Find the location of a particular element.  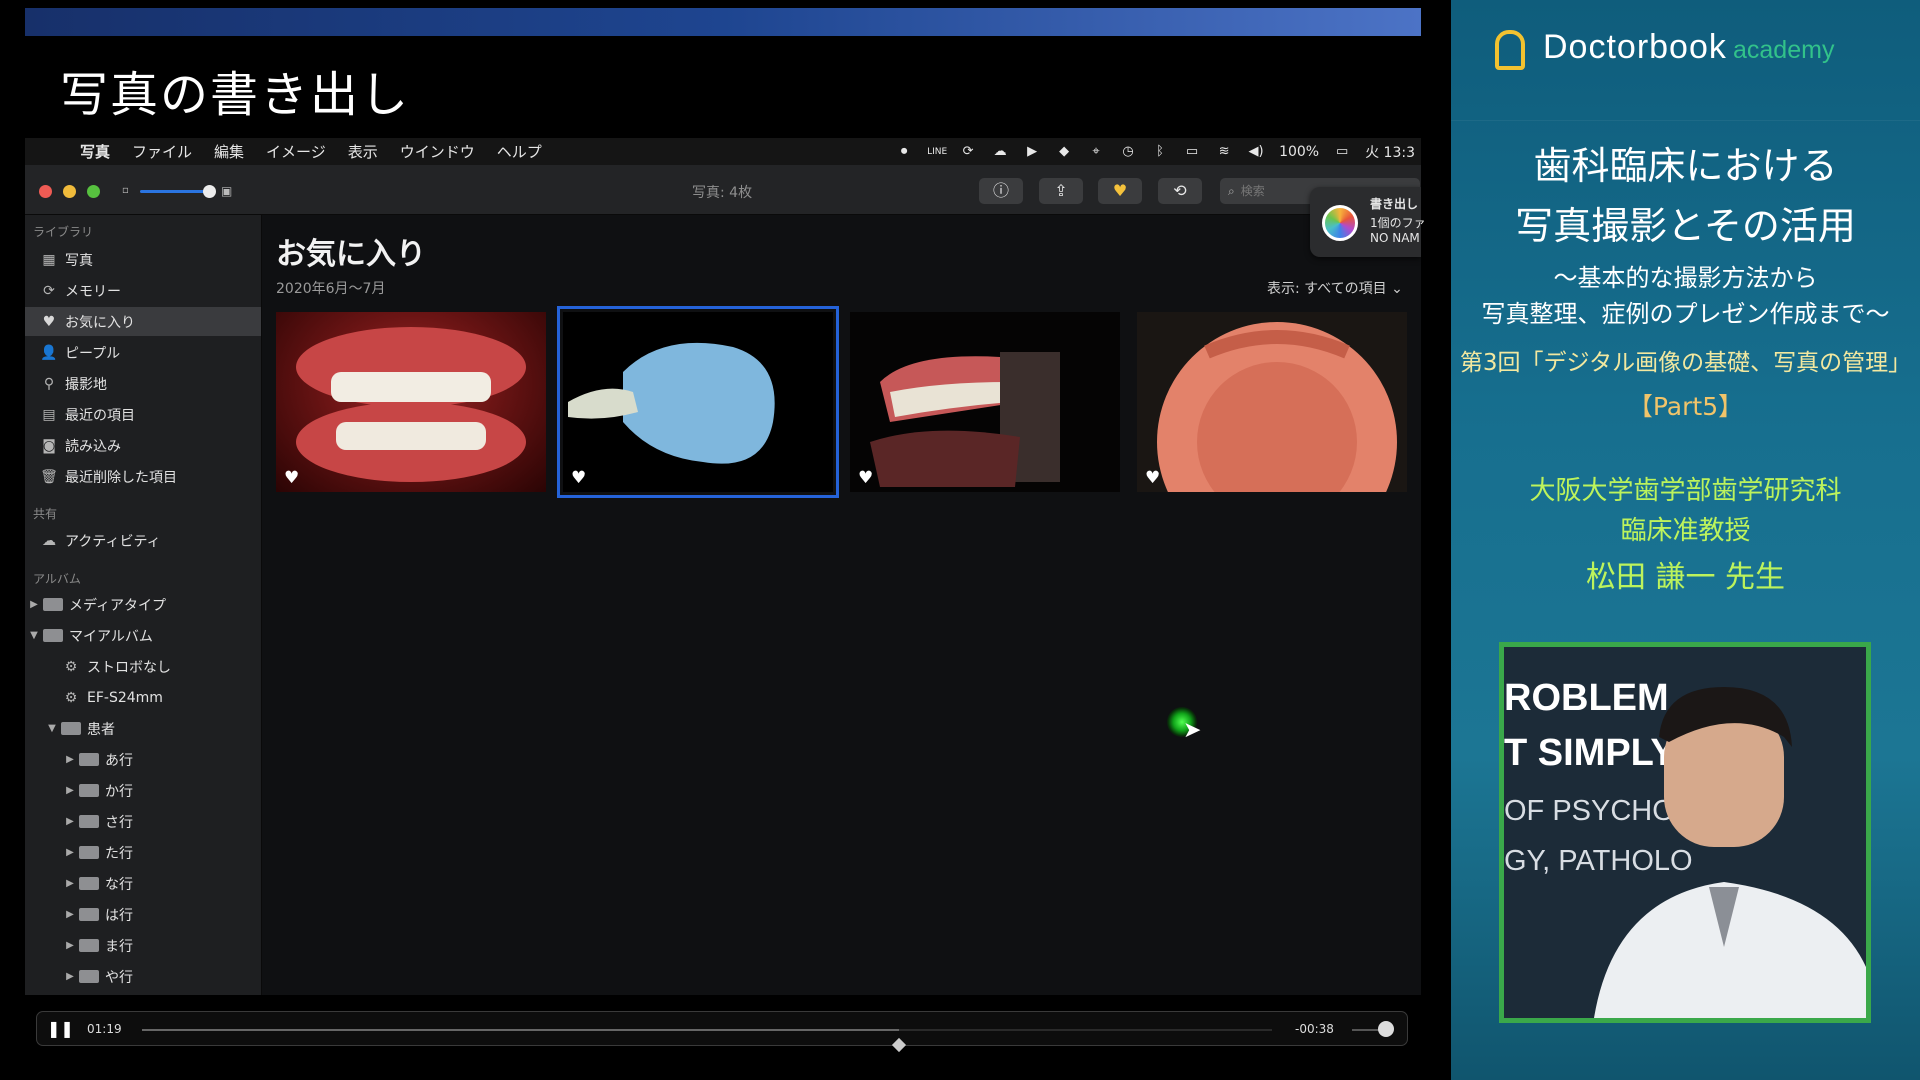

share-button: ⇪ is located at coordinates (1061, 191).